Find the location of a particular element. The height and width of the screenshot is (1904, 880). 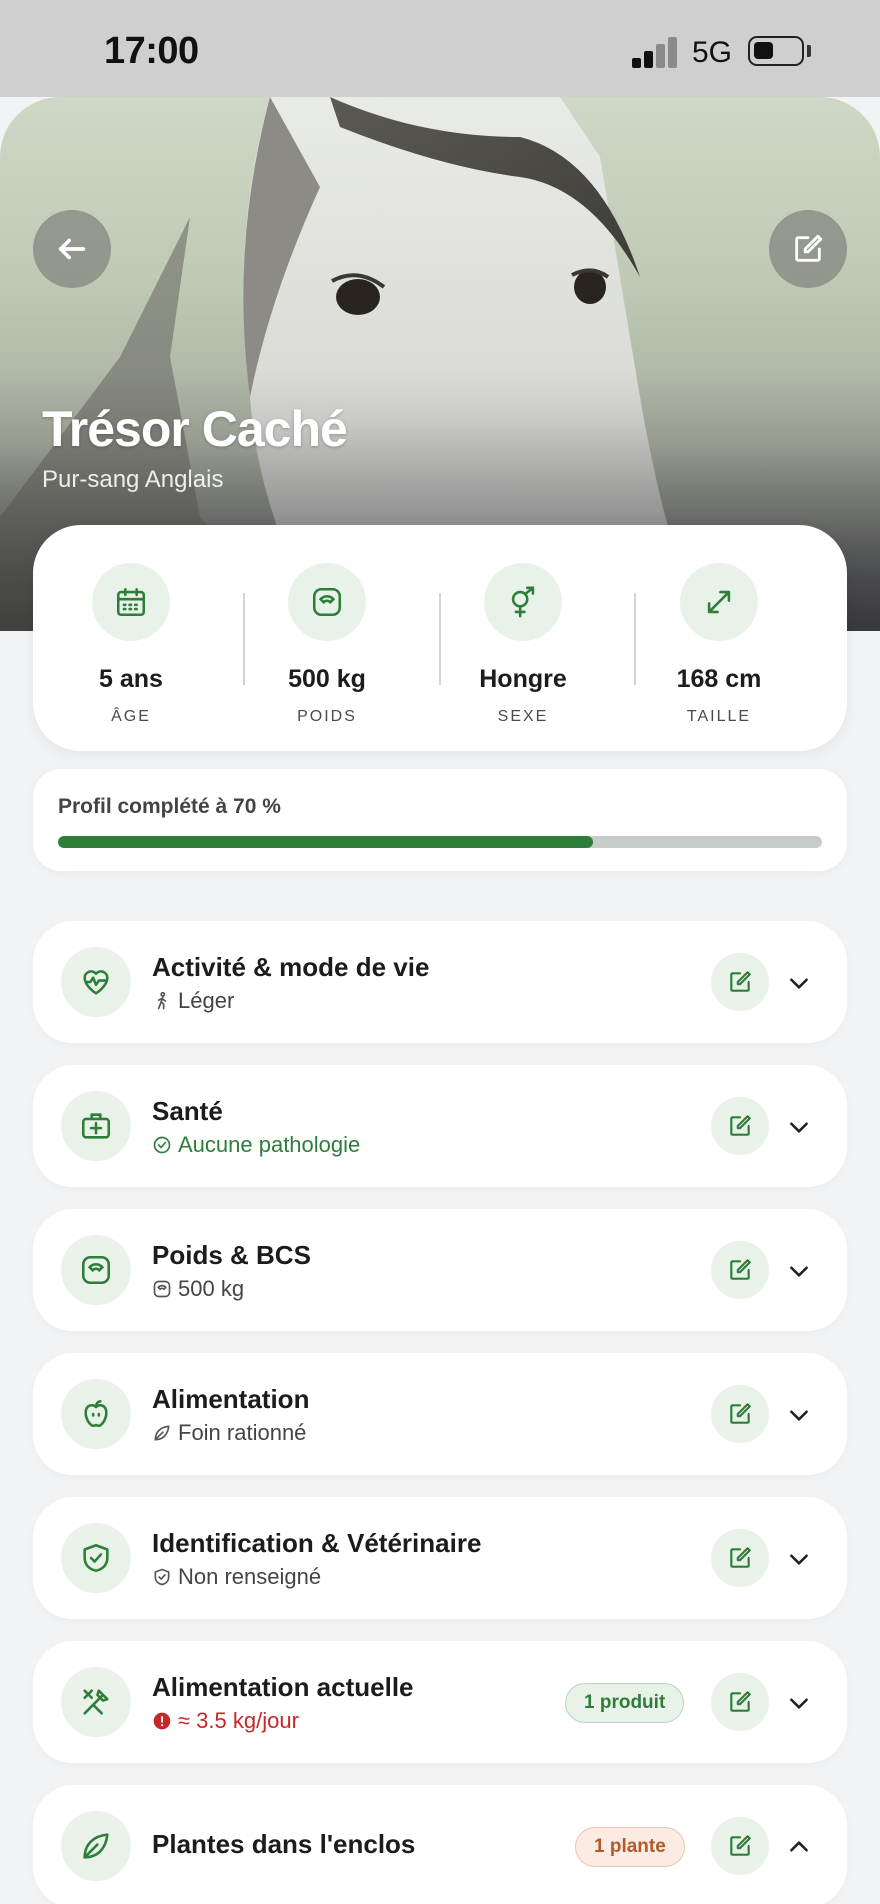

section-subtitle-text: ≈ 3.5 kg/jour is located at coordinates (238, 1720).